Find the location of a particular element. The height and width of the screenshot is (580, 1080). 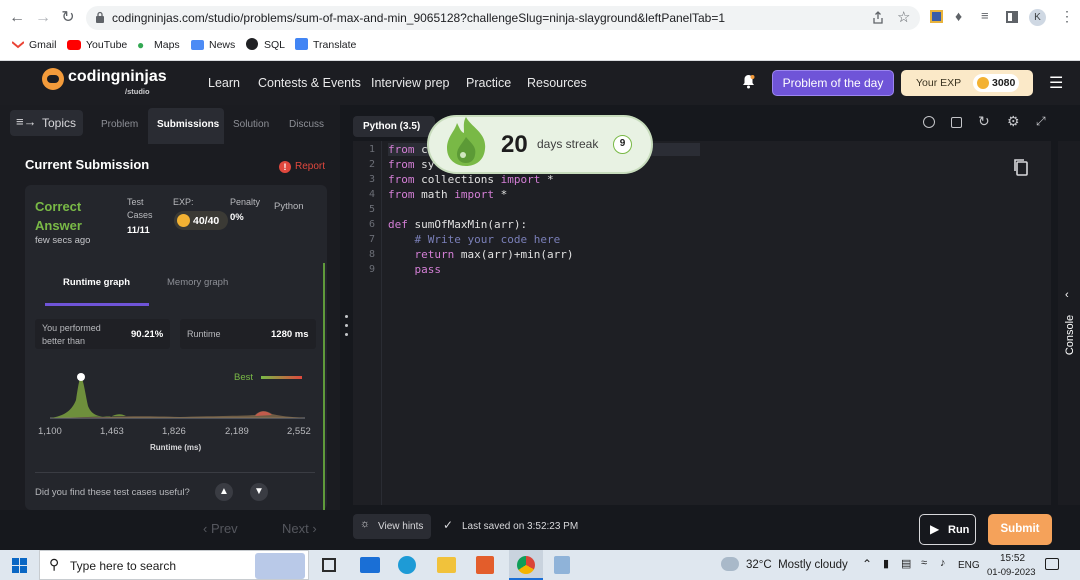

fullscreen-icon: ⤢ is located at coordinates (1041, 121).